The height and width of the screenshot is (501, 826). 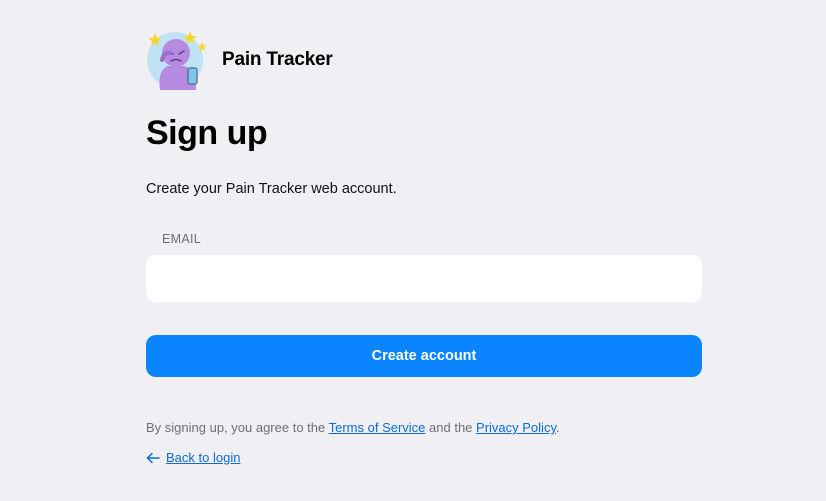 What do you see at coordinates (182, 239) in the screenshot?
I see `email-label: EMAIL` at bounding box center [182, 239].